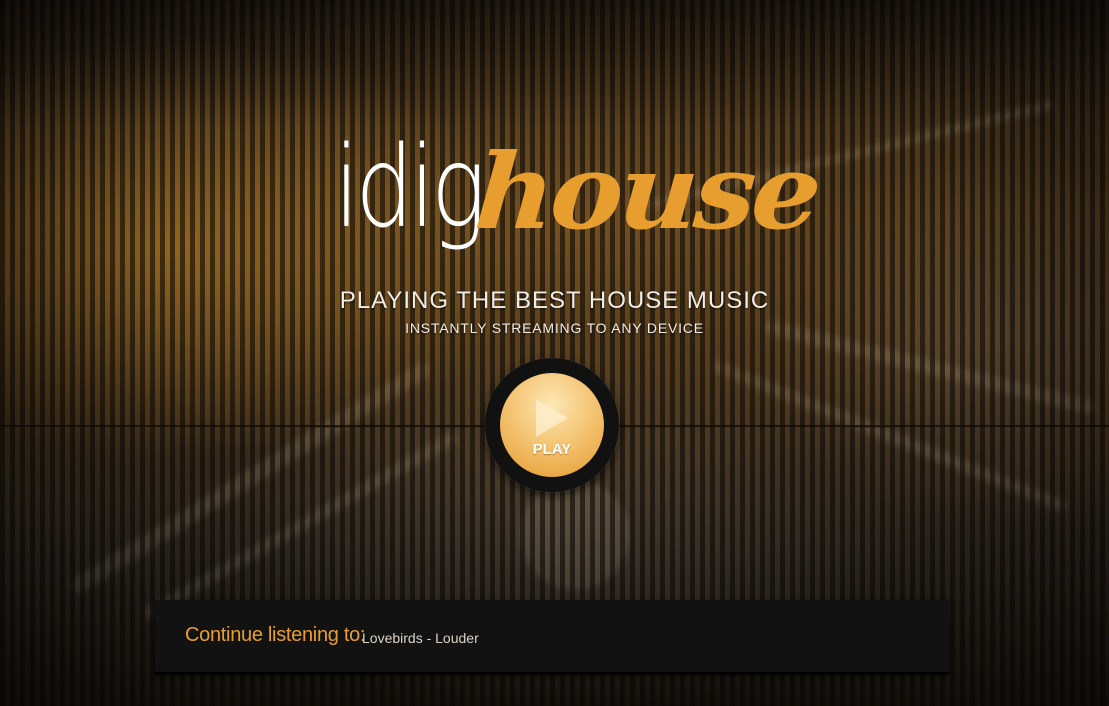 The width and height of the screenshot is (1109, 706). Describe the element at coordinates (410, 188) in the screenshot. I see `logo-text-idig: idig` at that location.